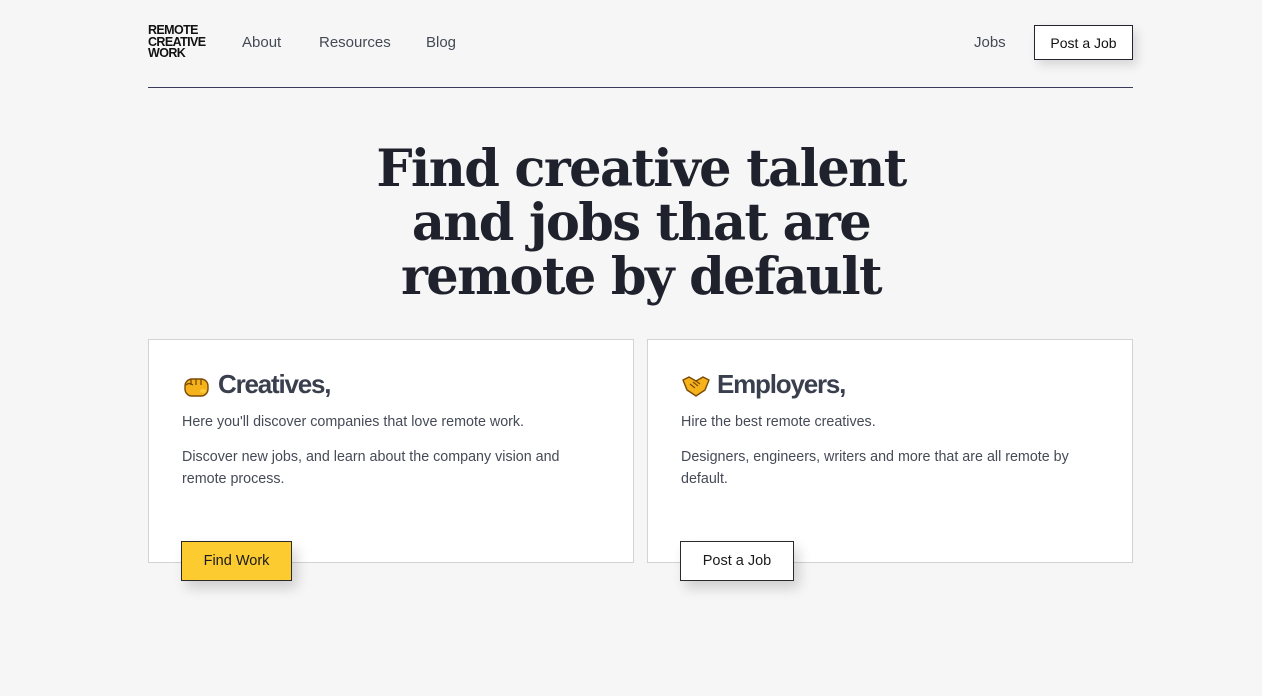 The width and height of the screenshot is (1262, 696). Describe the element at coordinates (781, 384) in the screenshot. I see `employers-title-text: Employers,` at that location.